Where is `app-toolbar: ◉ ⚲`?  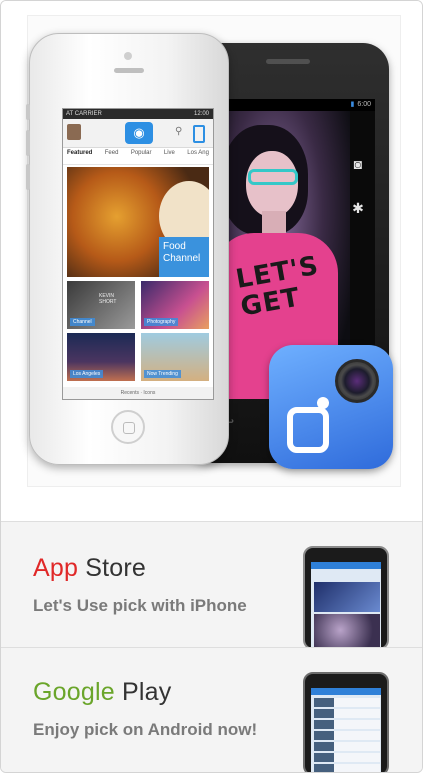
app-toolbar: ◉ ⚲ is located at coordinates (138, 133).